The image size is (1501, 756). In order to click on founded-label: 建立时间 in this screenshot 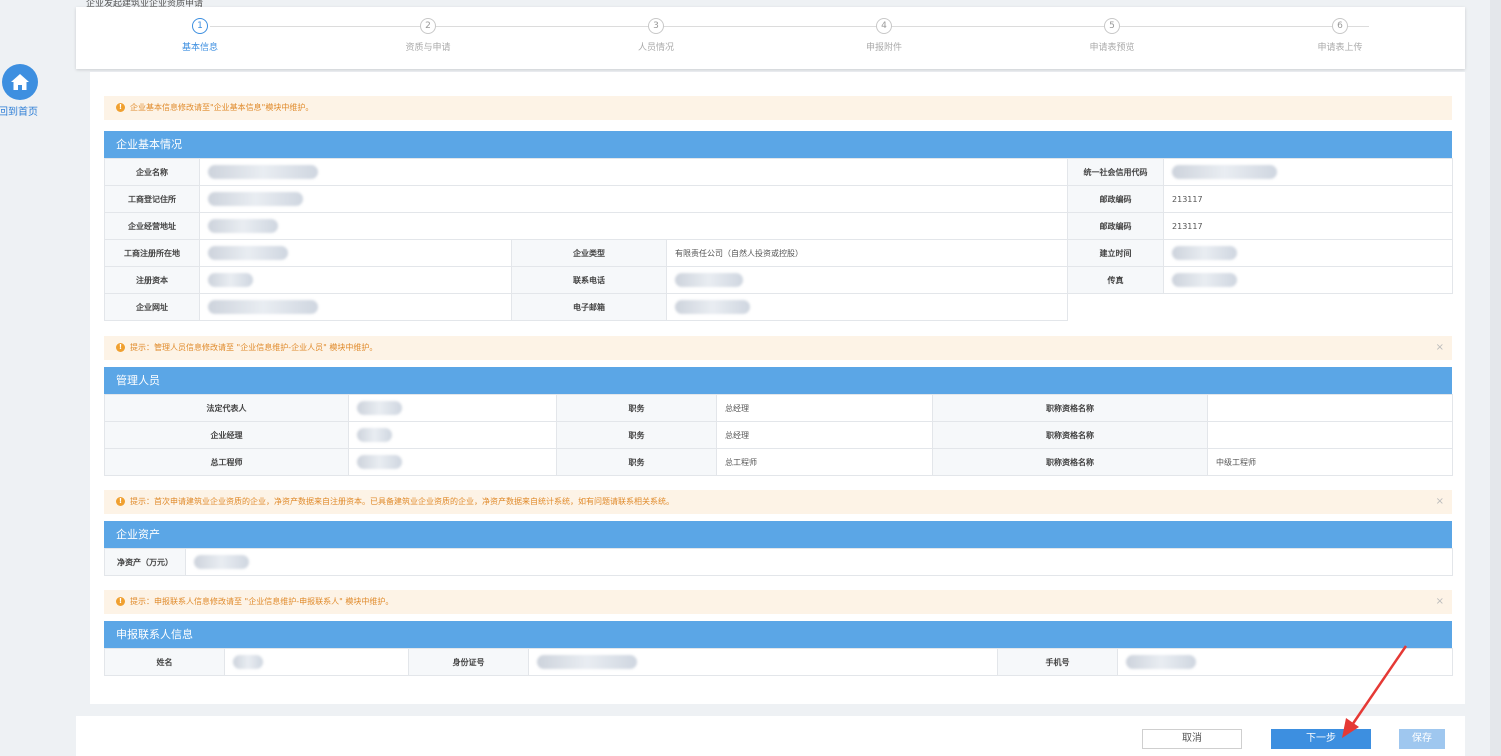, I will do `click(1116, 253)`.